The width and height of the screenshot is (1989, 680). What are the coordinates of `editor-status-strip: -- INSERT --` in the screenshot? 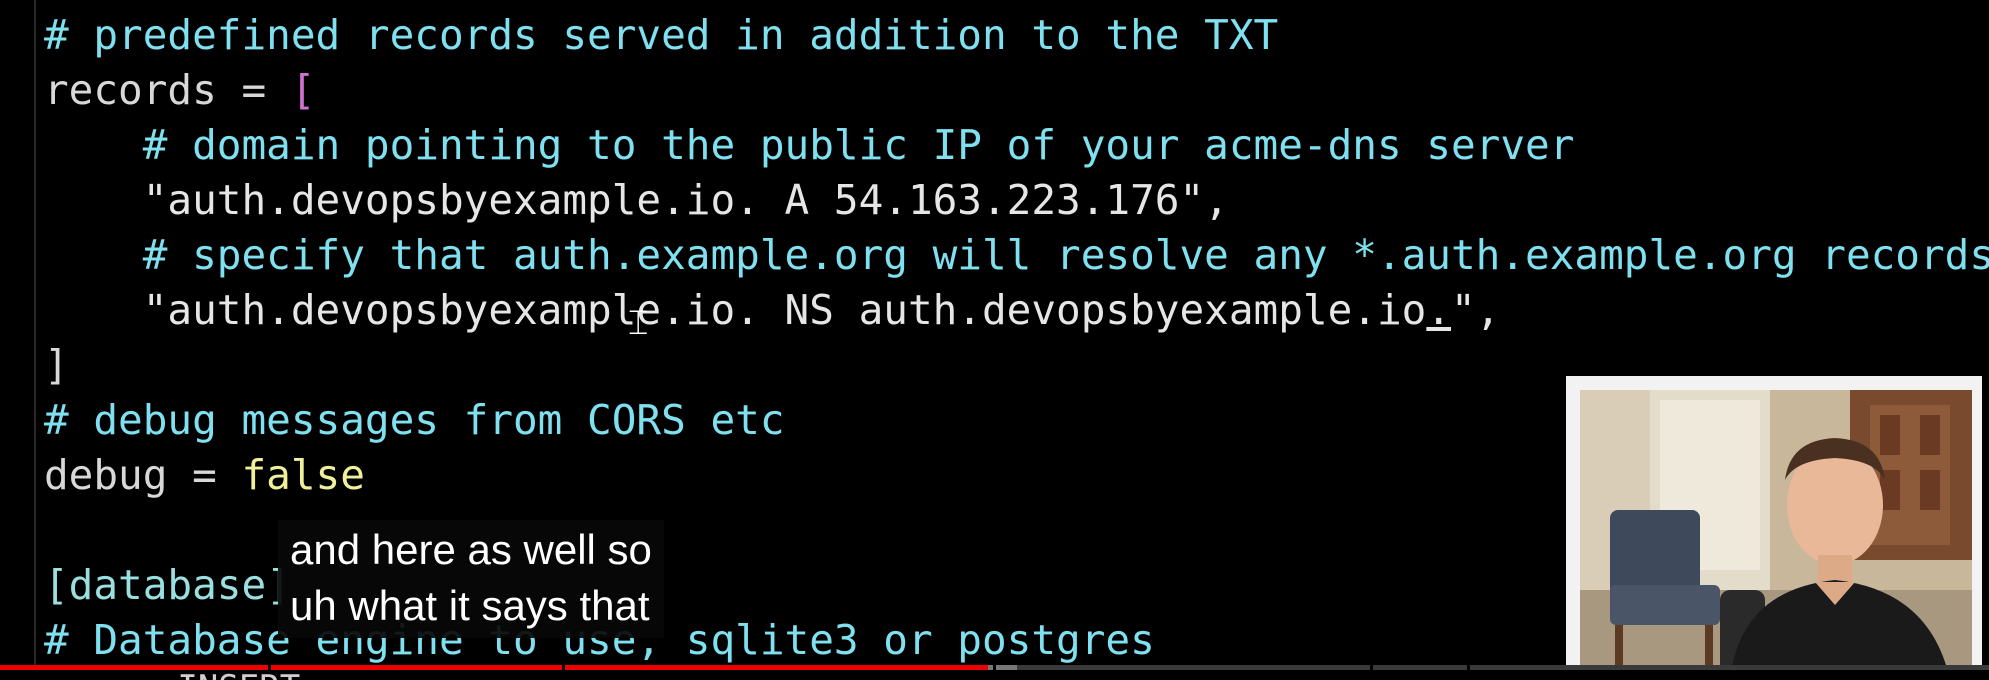 It's located at (994, 675).